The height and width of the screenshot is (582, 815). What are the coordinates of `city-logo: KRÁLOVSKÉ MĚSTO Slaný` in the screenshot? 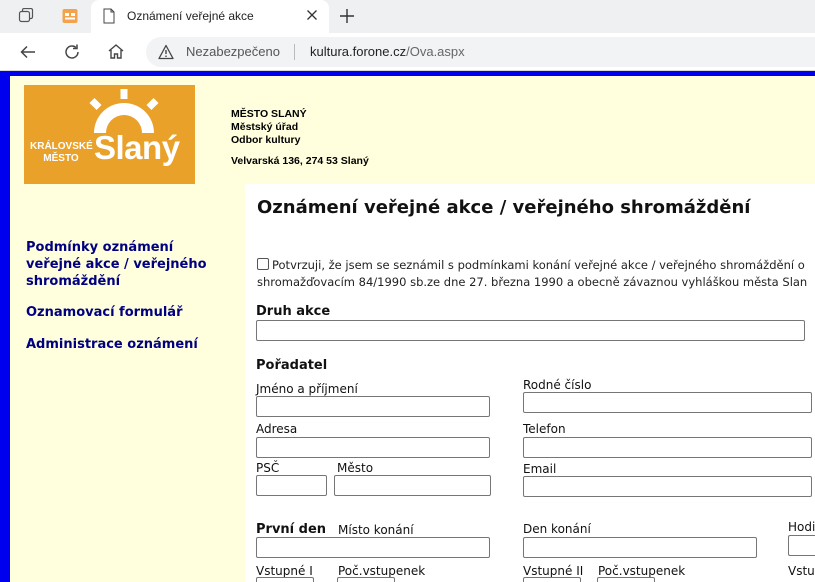 It's located at (109, 134).